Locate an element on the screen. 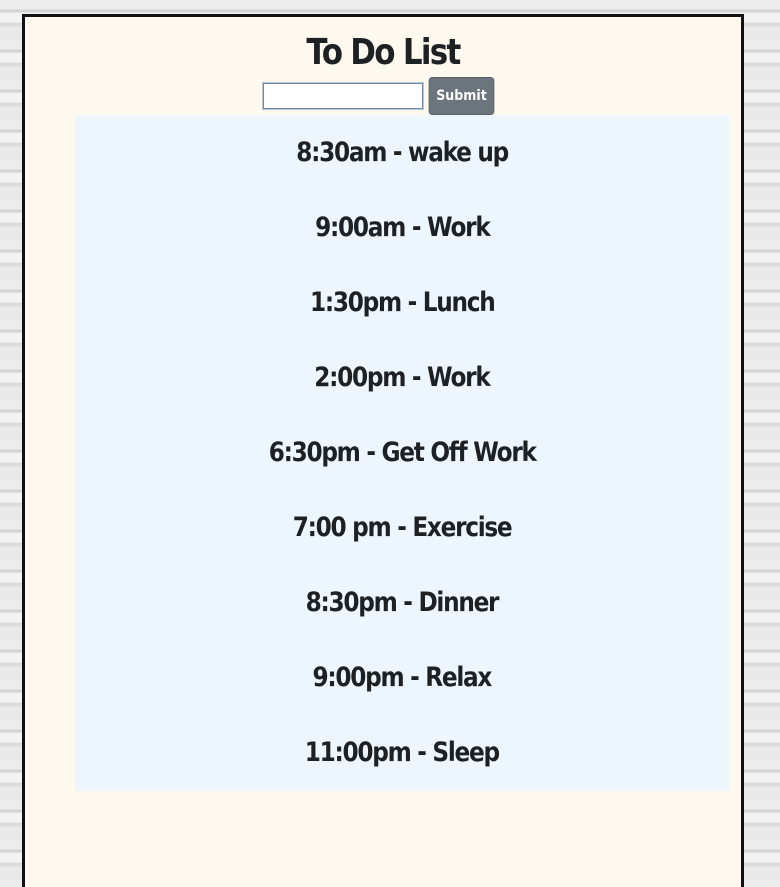 The image size is (780, 887). task-text: 11:00pm - Sleep is located at coordinates (402, 752).